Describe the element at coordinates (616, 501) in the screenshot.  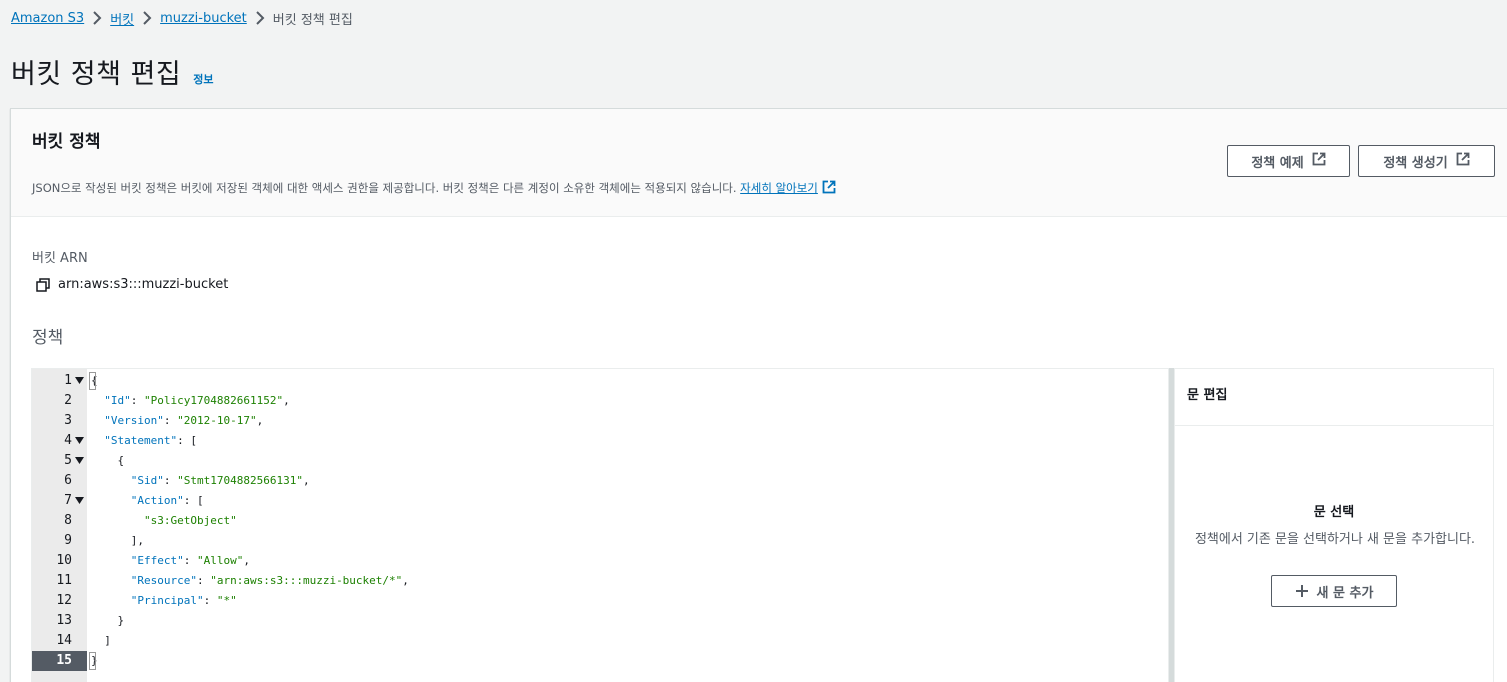
I see `code-line: 7 "Action": [` at that location.